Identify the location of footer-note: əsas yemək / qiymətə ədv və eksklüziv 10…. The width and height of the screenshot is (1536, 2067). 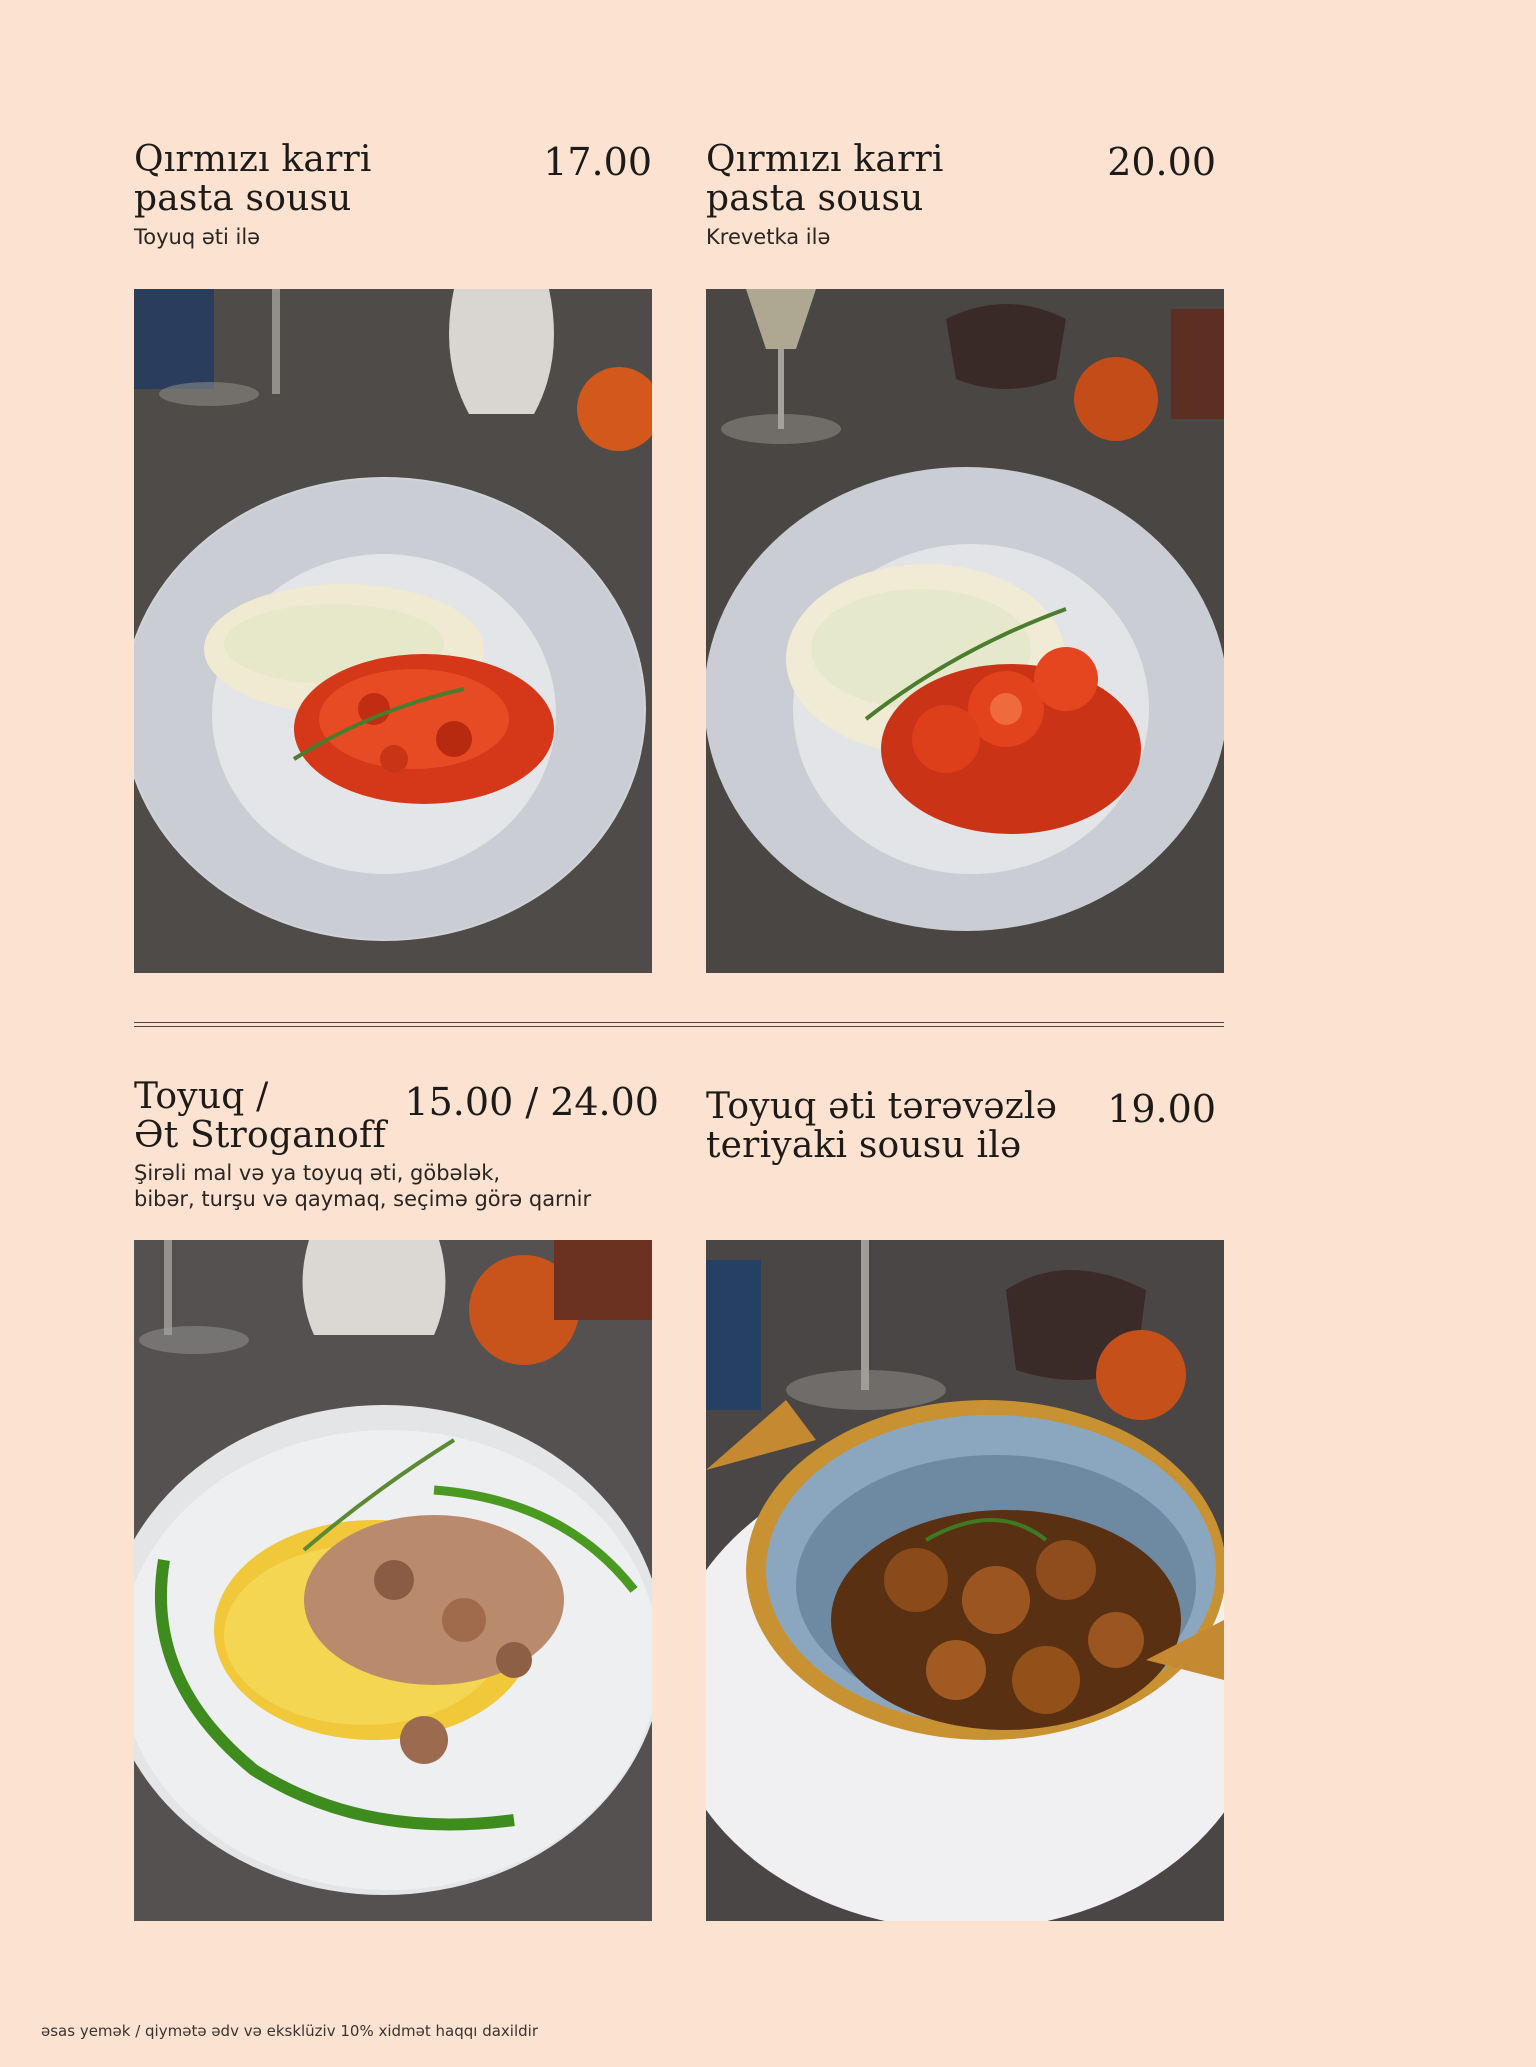
(289, 2031).